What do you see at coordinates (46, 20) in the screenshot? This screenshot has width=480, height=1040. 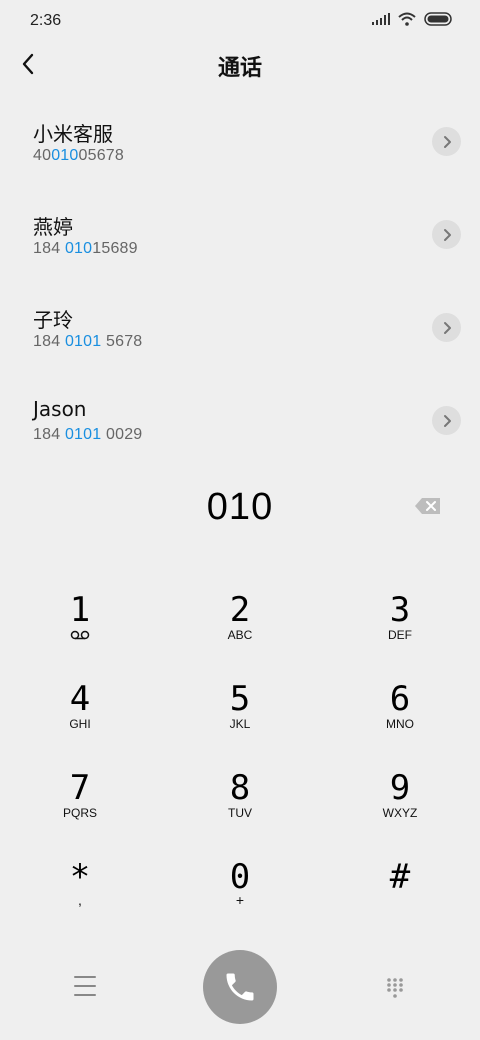 I see `status-time: 2:36` at bounding box center [46, 20].